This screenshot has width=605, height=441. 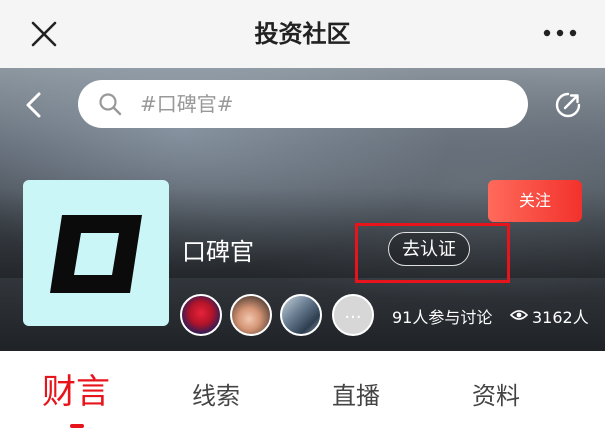 What do you see at coordinates (77, 426) in the screenshot?
I see `active-tab-indicator` at bounding box center [77, 426].